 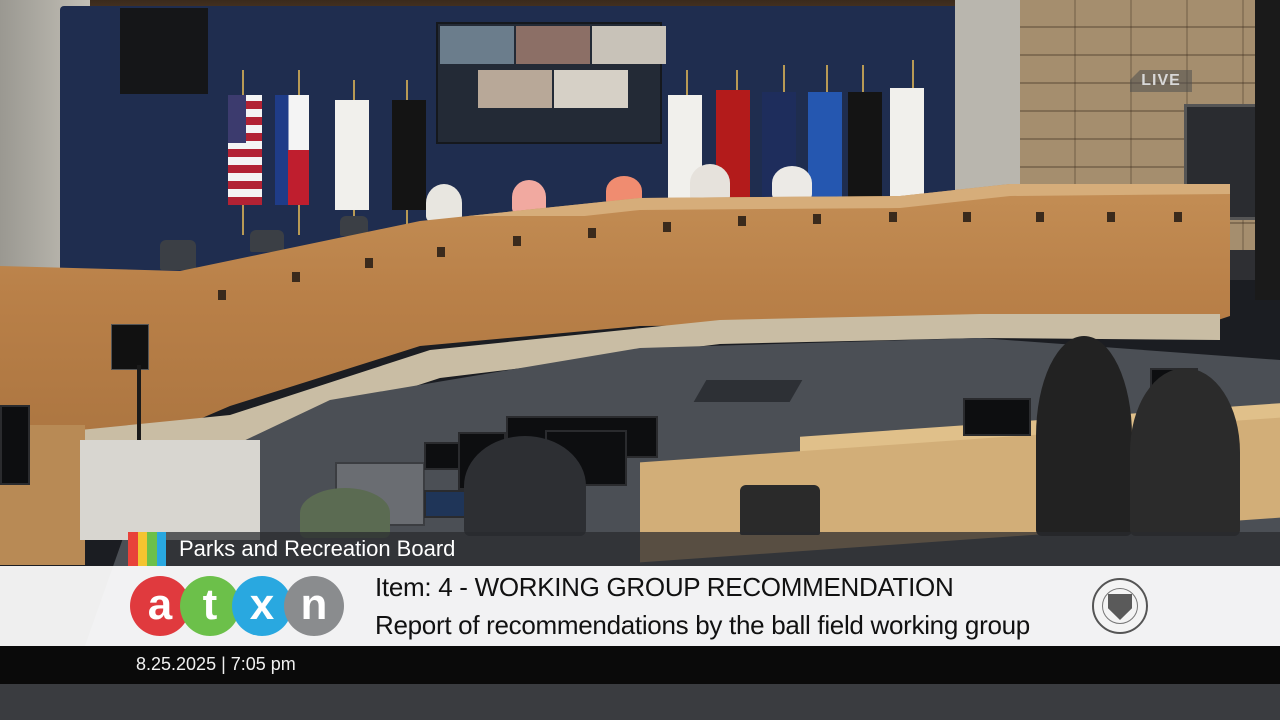 What do you see at coordinates (1120, 606) in the screenshot?
I see `city-of-austin-seal-icon` at bounding box center [1120, 606].